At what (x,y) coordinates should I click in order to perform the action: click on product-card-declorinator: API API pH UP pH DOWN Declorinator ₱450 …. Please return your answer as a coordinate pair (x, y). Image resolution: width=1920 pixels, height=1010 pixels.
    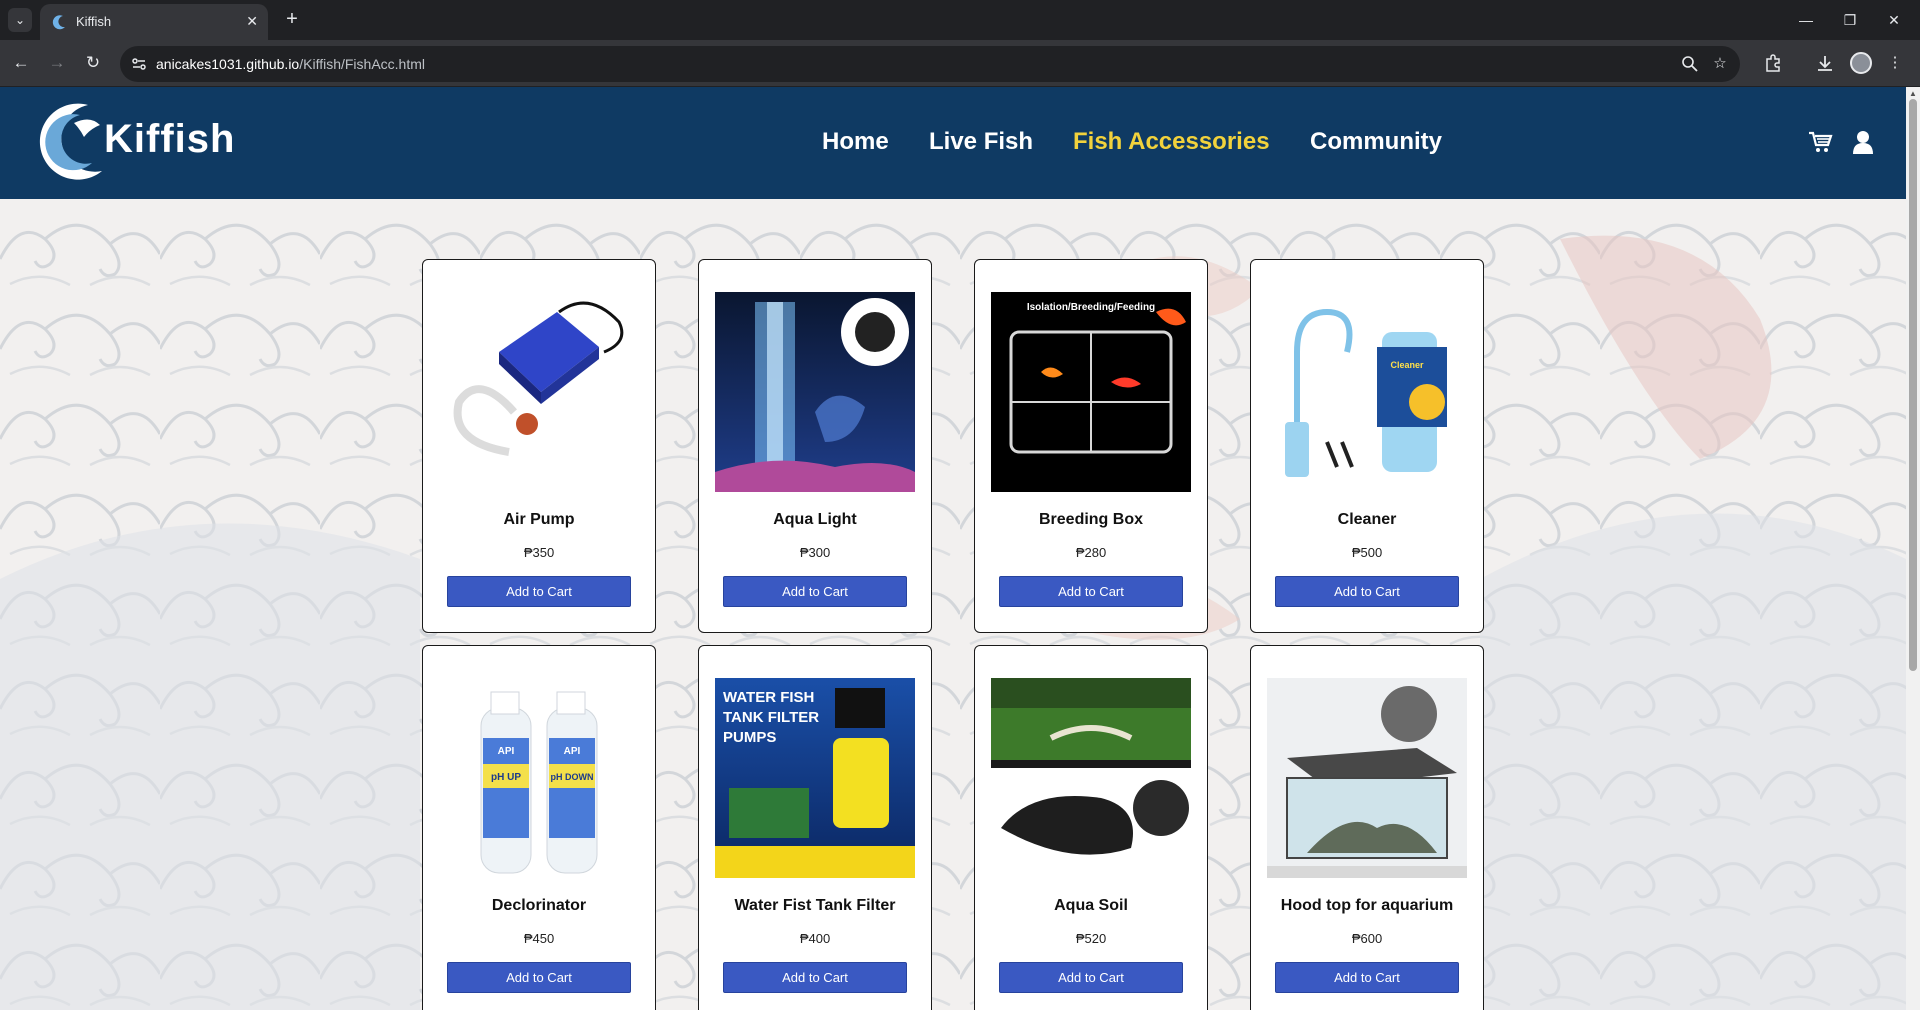
    Looking at the image, I should click on (539, 827).